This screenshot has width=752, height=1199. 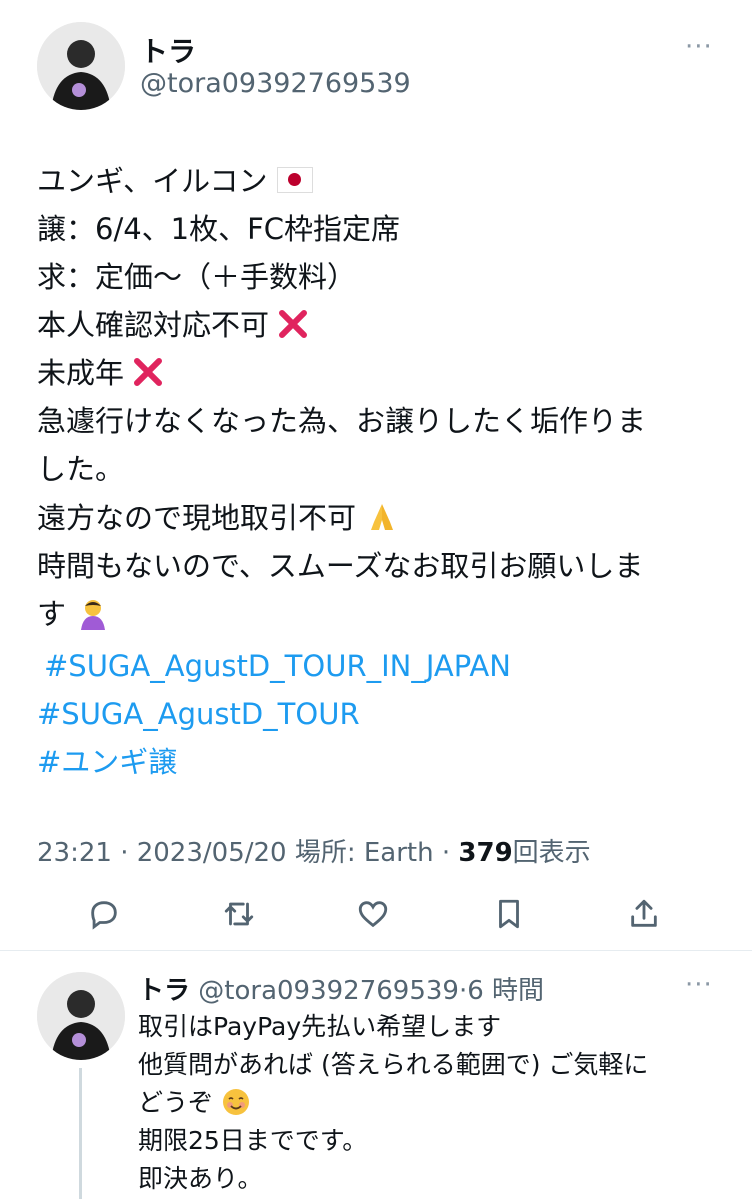 What do you see at coordinates (81, 373) in the screenshot?
I see `tweet-text: 未成年` at bounding box center [81, 373].